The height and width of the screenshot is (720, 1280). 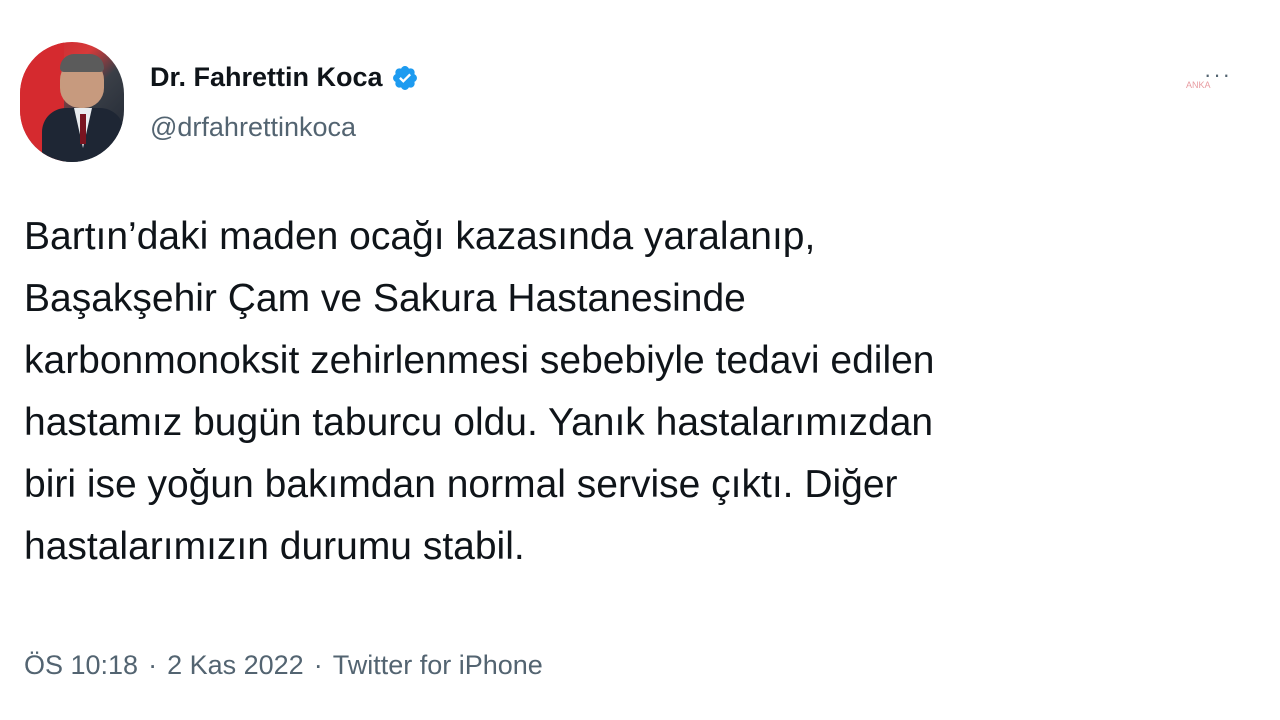 I want to click on tweet-date-link: 2 Kas 2022, so click(x=235, y=665).